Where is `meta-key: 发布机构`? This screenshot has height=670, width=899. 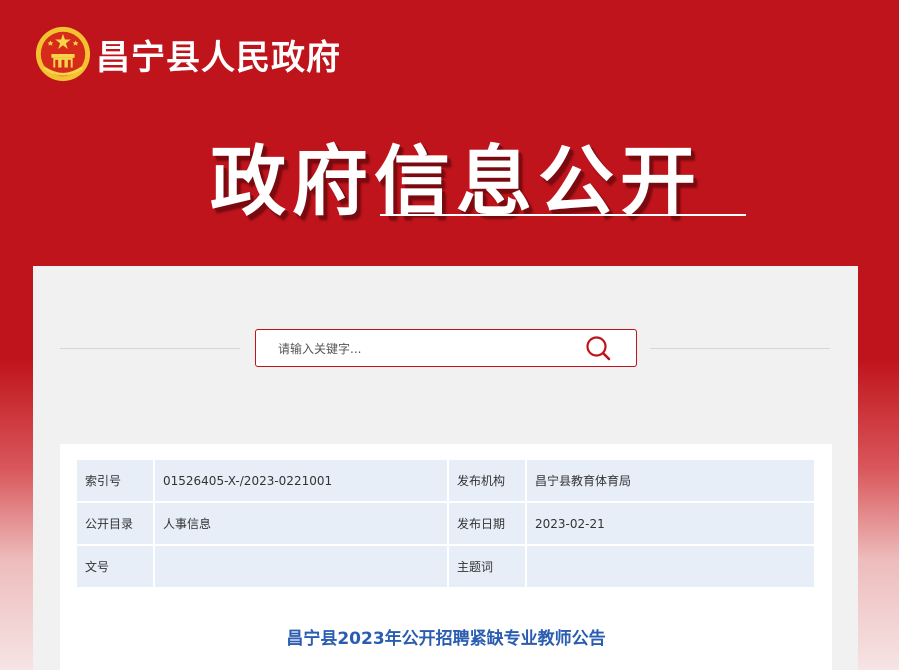
meta-key: 发布机构 is located at coordinates (487, 481).